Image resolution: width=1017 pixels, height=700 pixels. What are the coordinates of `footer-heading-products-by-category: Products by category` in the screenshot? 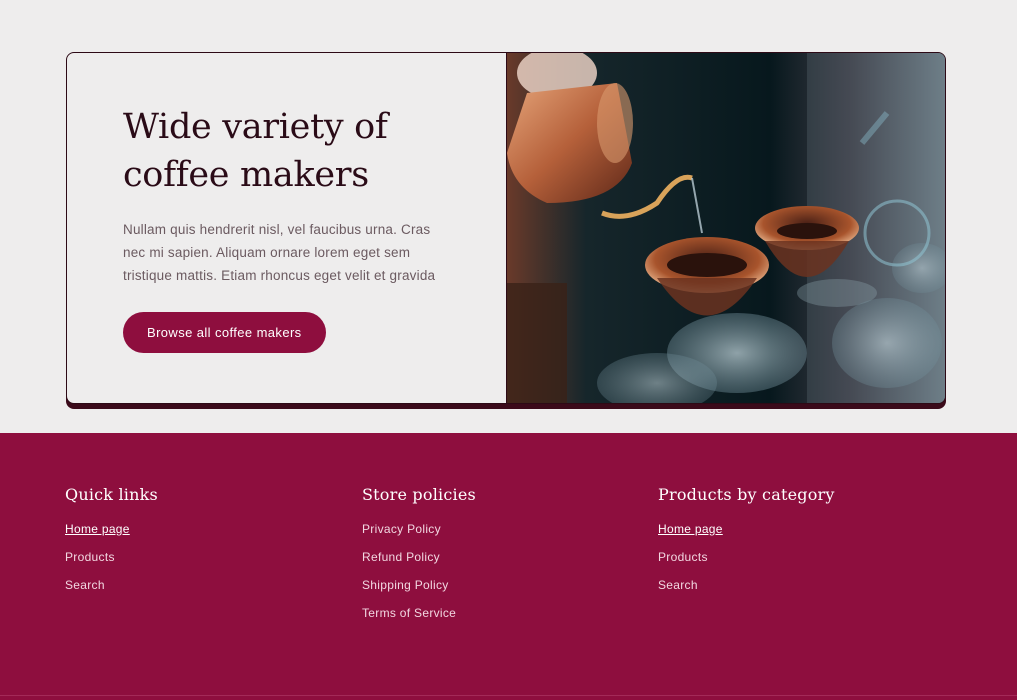 It's located at (746, 494).